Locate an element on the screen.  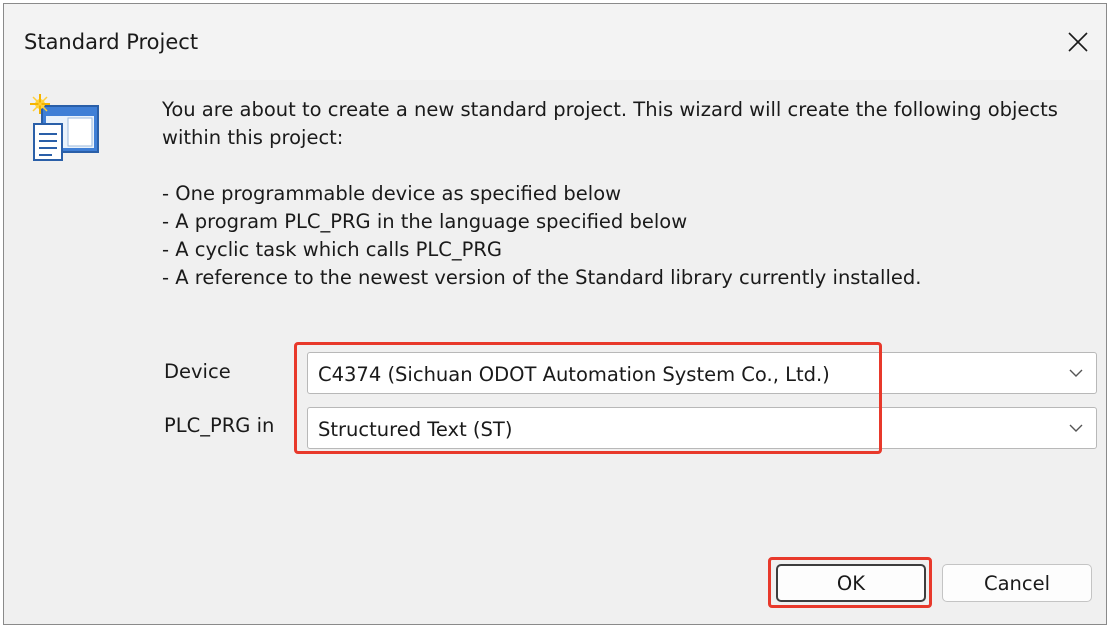
close-button is located at coordinates (1078, 42).